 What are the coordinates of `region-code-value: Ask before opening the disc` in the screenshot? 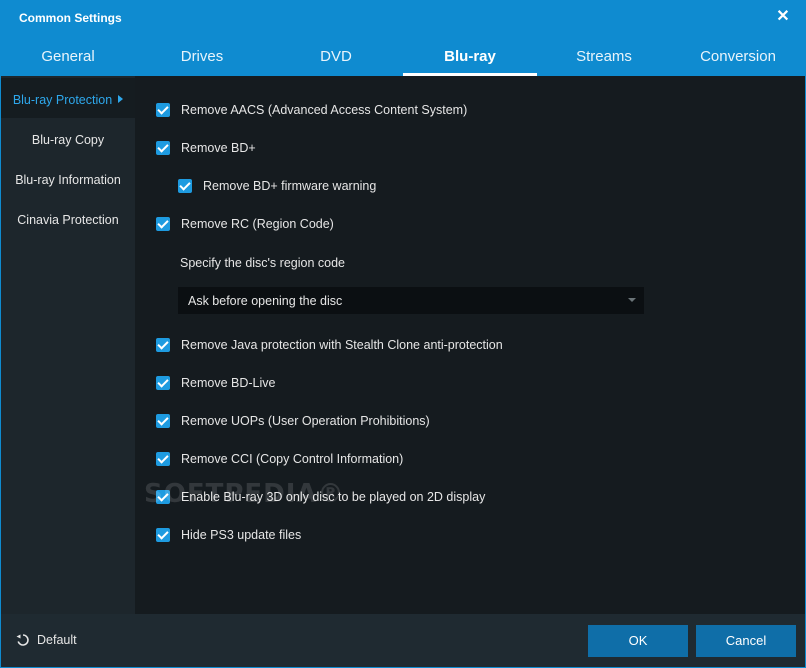 It's located at (265, 301).